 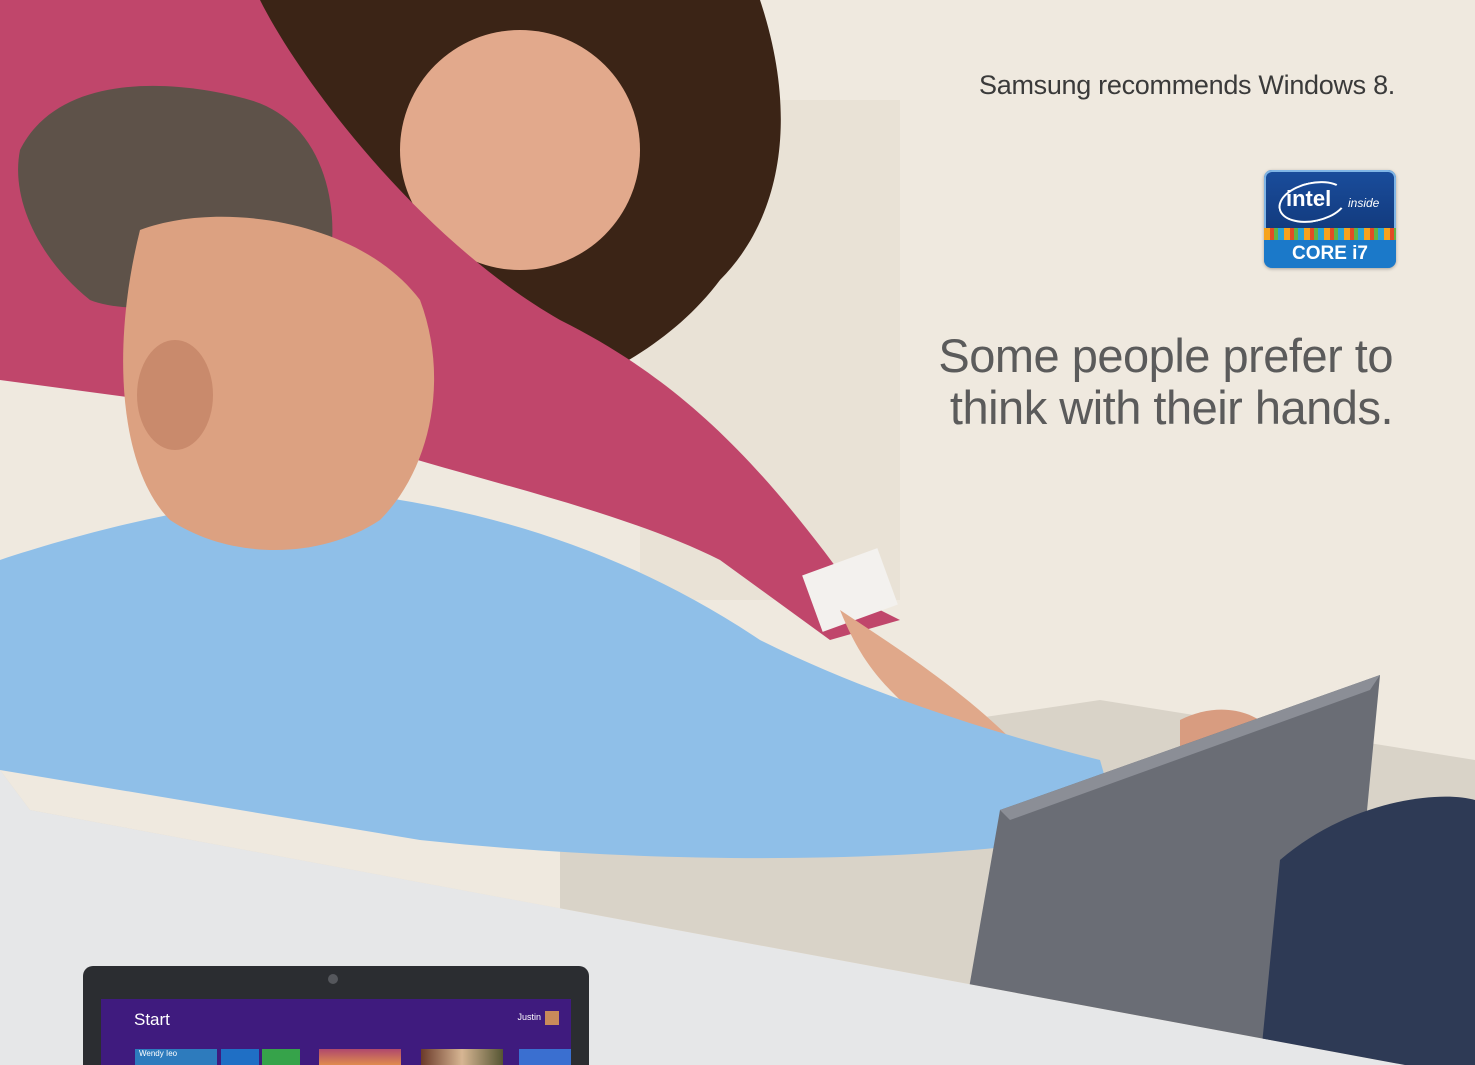 What do you see at coordinates (240, 1057) in the screenshot?
I see `tile-internet-explorer-icon` at bounding box center [240, 1057].